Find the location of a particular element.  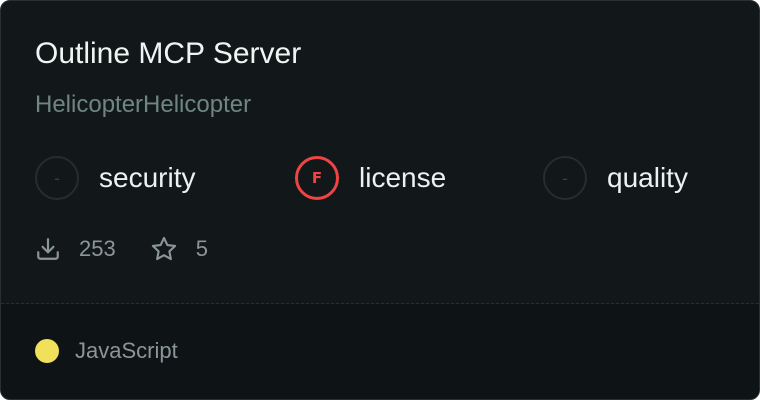

owner-name: HelicopterHelicopter is located at coordinates (143, 105).